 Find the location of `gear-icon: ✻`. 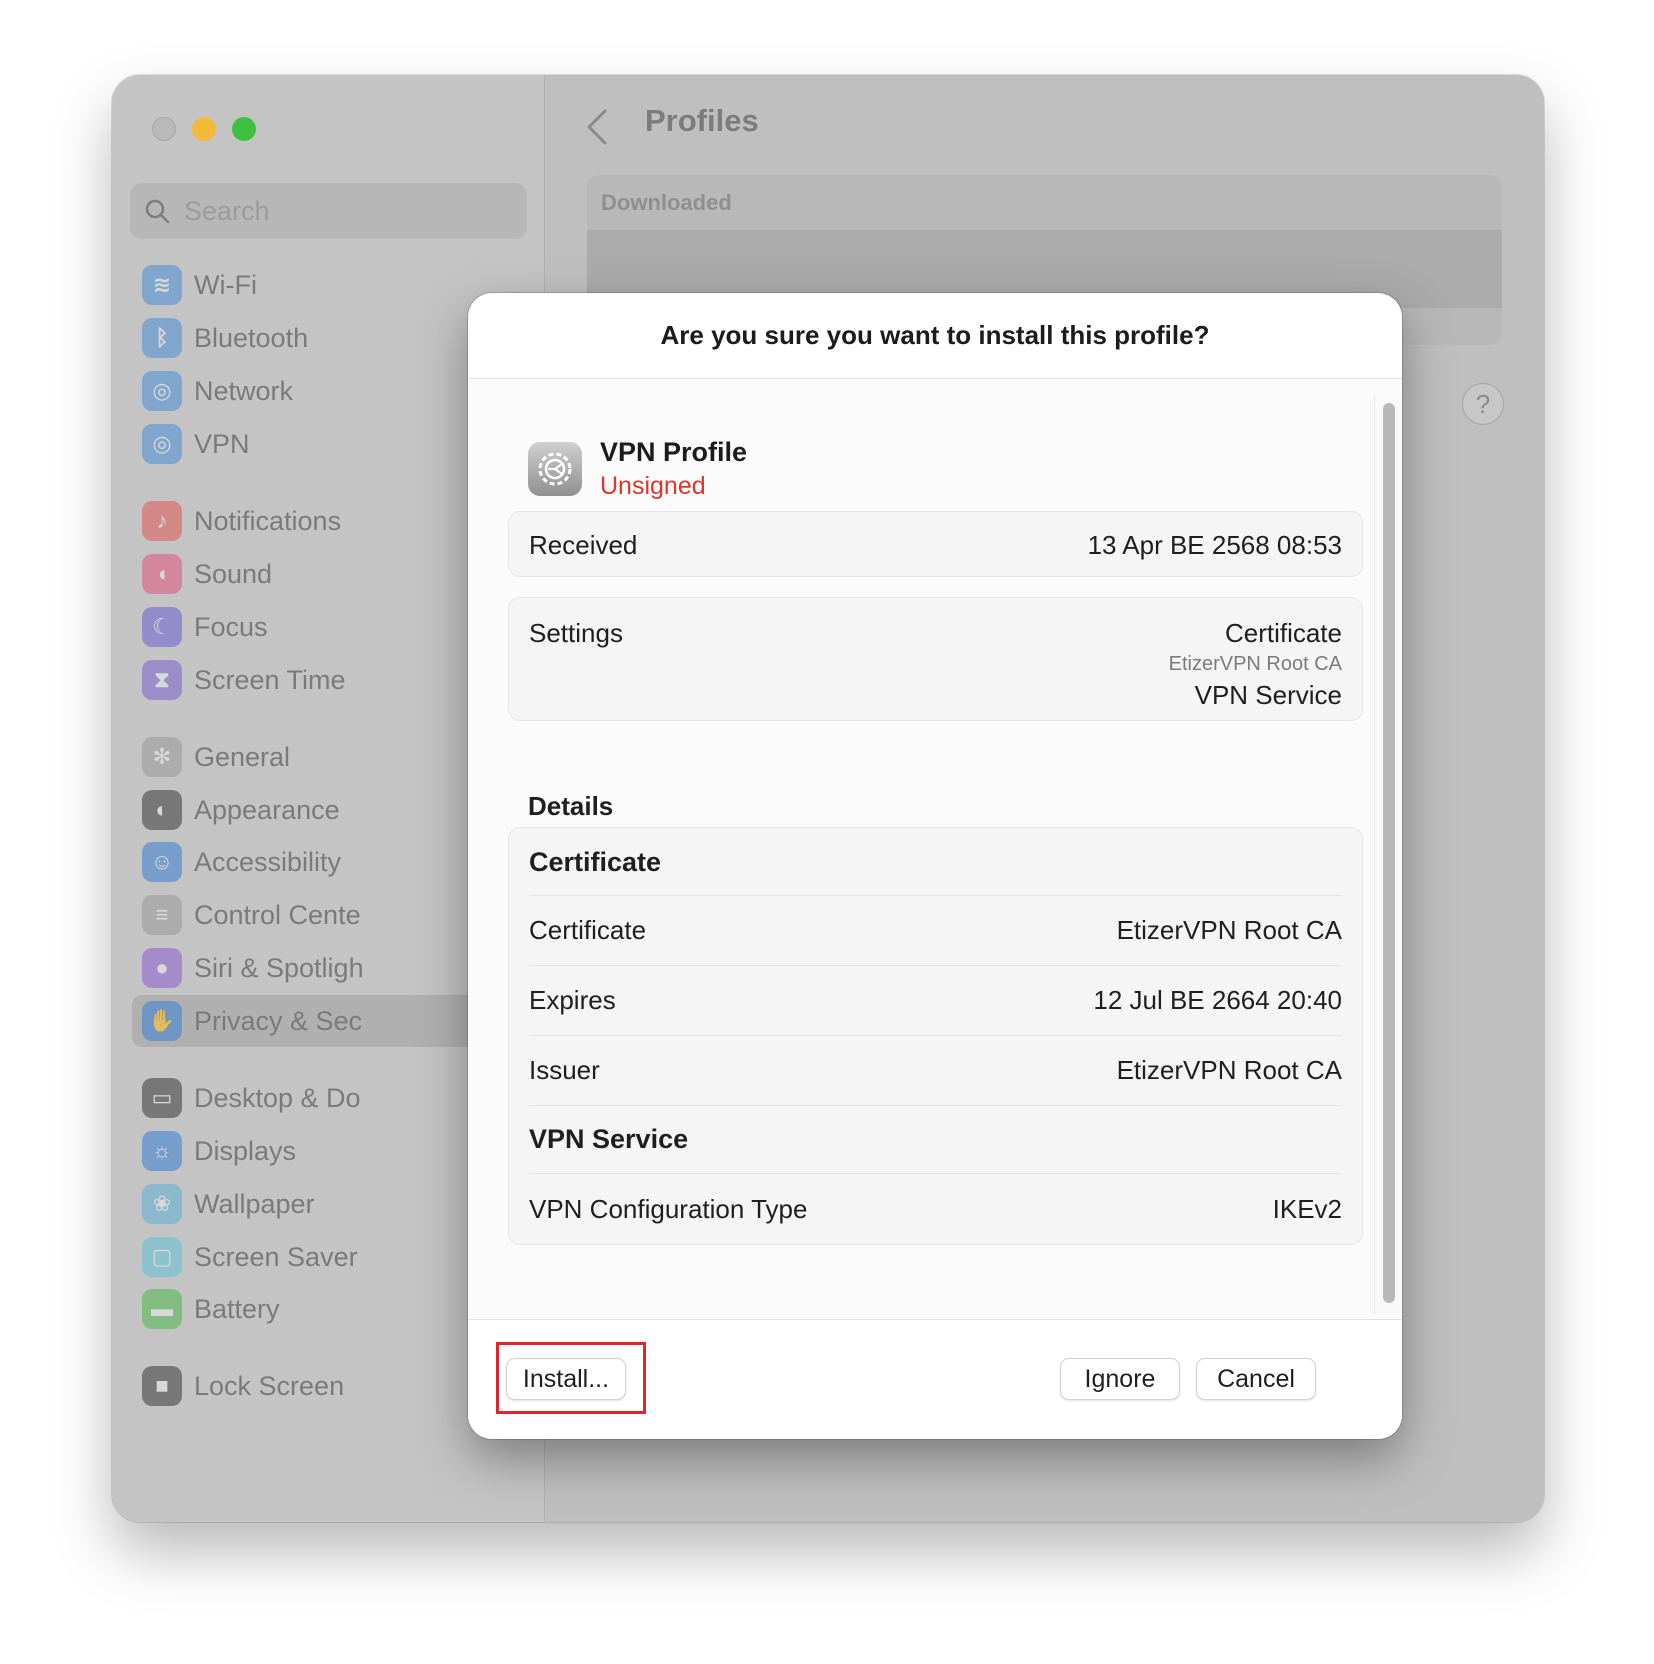

gear-icon: ✻ is located at coordinates (162, 757).